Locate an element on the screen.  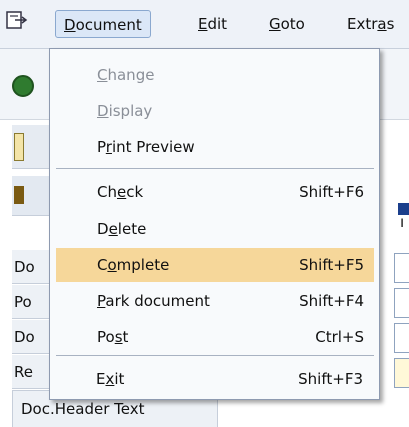
menu-item-exit-shortcut: Shift+F3 is located at coordinates (330, 379).